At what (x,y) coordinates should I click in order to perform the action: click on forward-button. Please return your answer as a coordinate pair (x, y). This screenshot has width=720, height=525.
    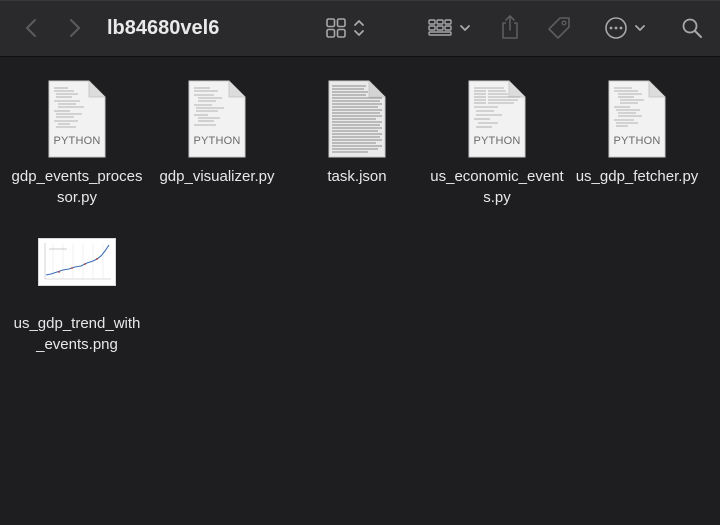
    Looking at the image, I should click on (75, 28).